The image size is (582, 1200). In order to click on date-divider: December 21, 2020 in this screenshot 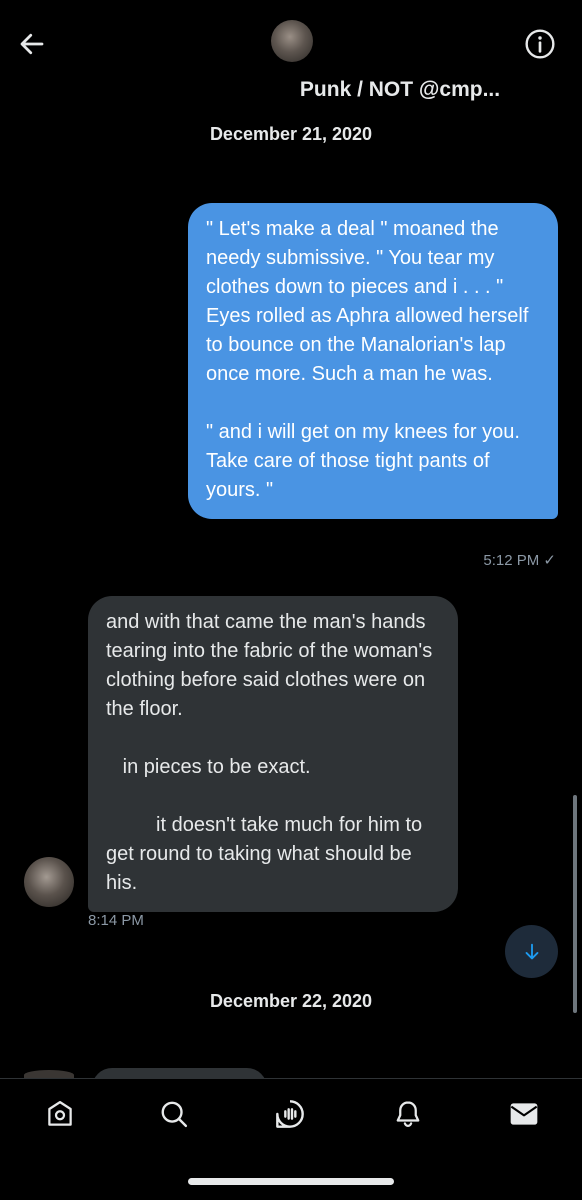, I will do `click(291, 134)`.